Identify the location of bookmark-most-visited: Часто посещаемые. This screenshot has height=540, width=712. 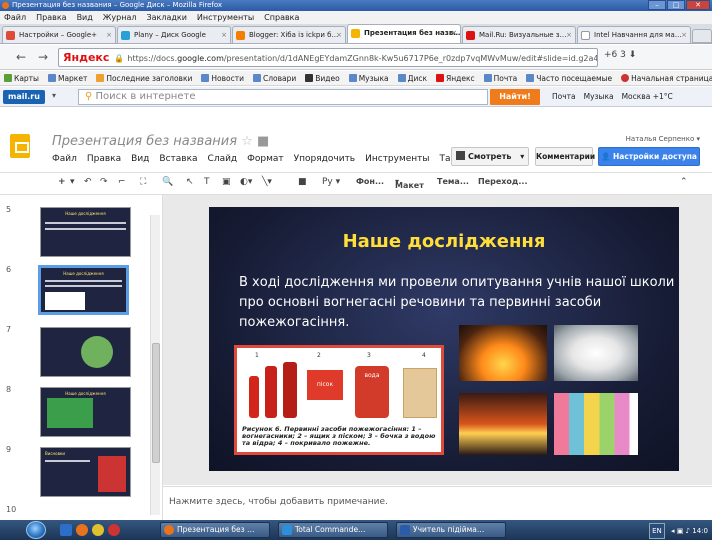
(569, 78).